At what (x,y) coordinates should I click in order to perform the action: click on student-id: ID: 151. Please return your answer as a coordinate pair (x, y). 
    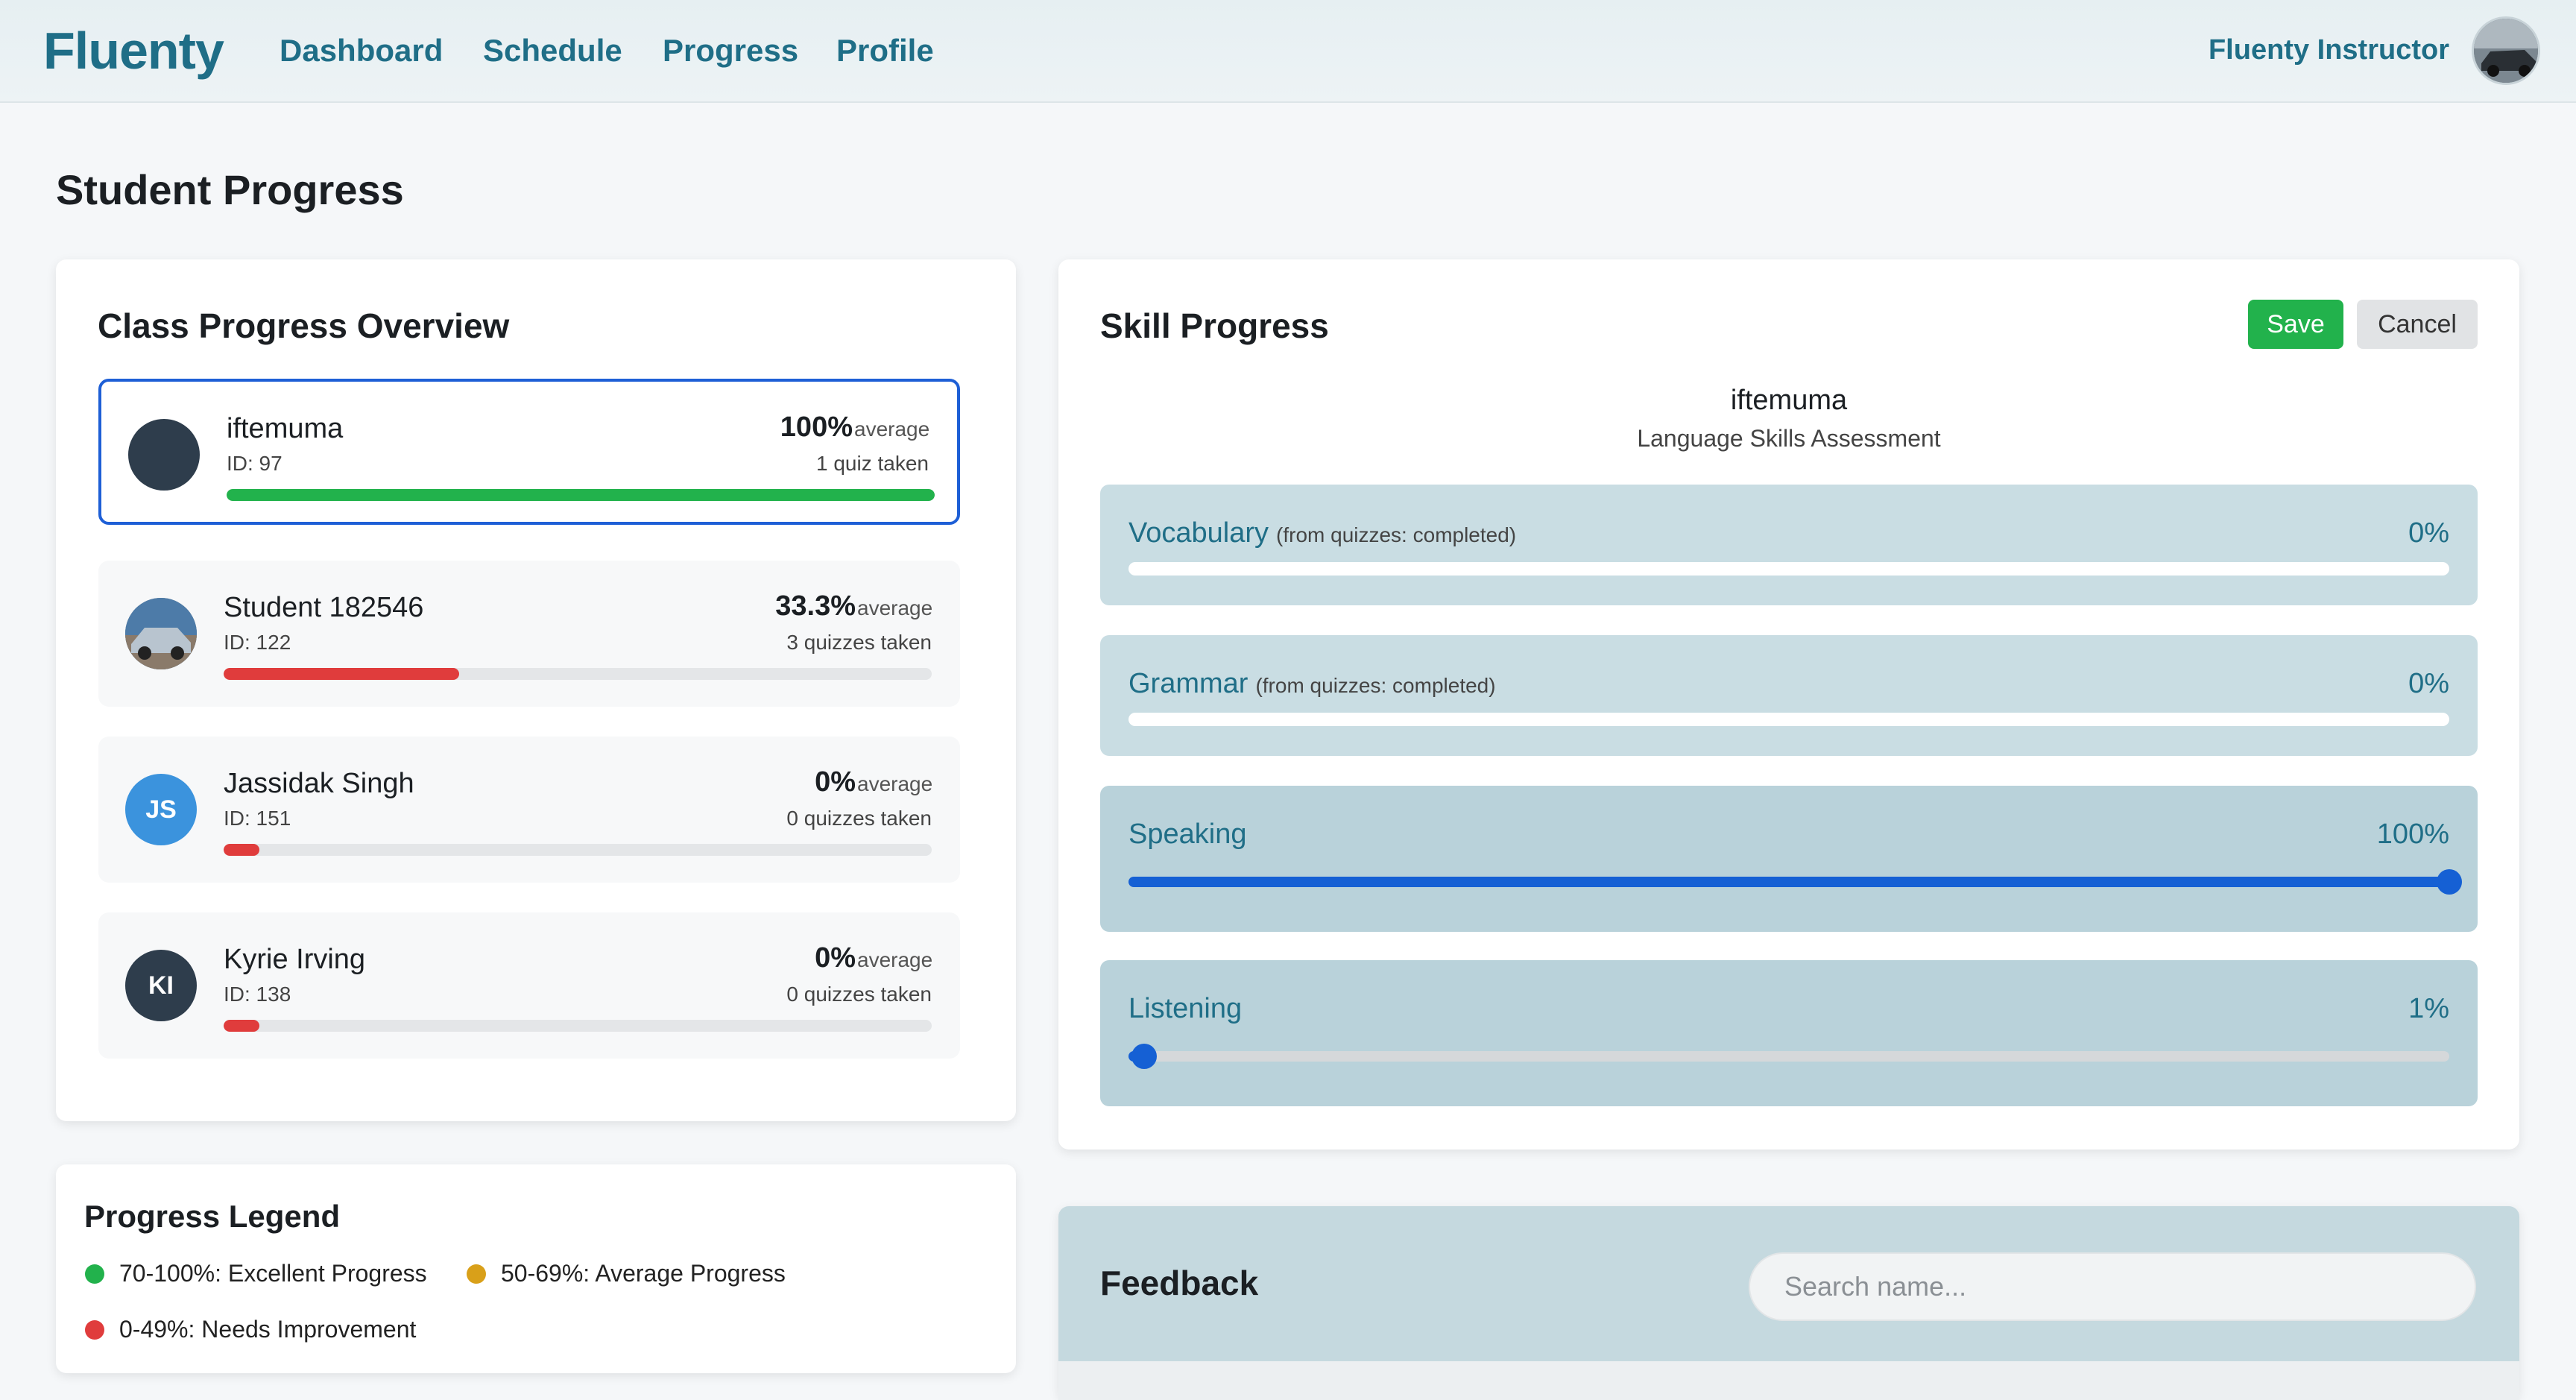
    Looking at the image, I should click on (257, 818).